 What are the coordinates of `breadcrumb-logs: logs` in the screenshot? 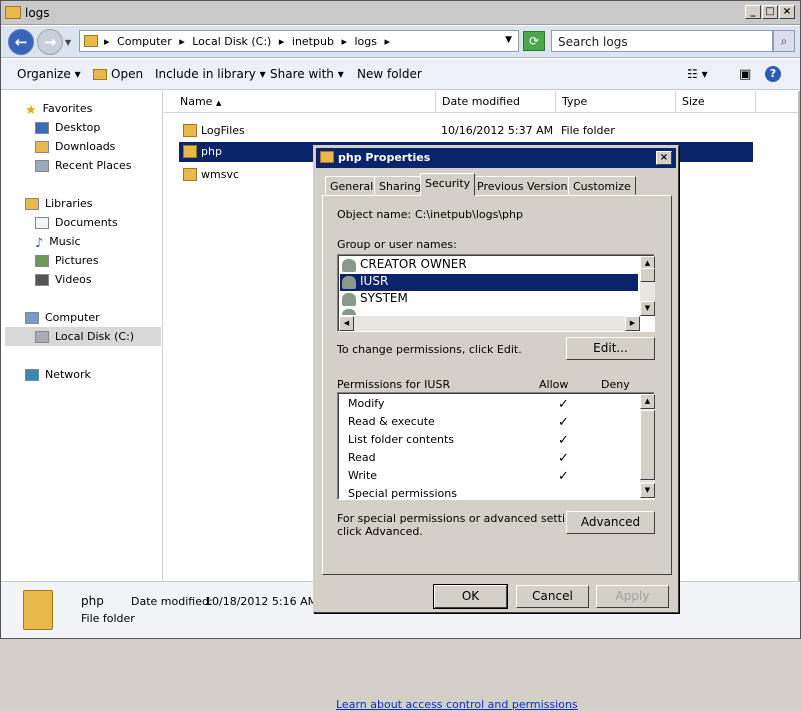 It's located at (365, 41).